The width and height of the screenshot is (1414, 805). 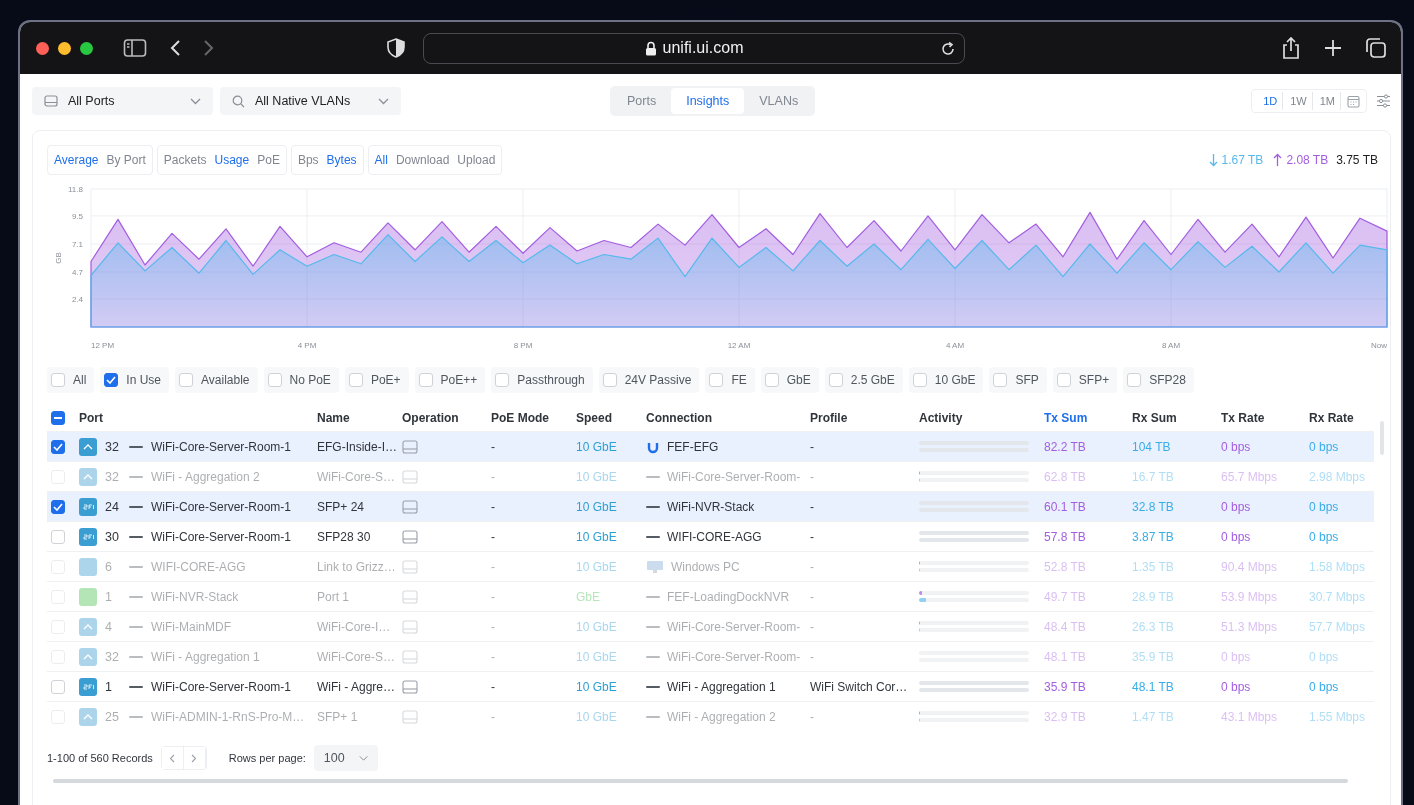 I want to click on rx-rate: 1.55 Mbps, so click(x=1338, y=716).